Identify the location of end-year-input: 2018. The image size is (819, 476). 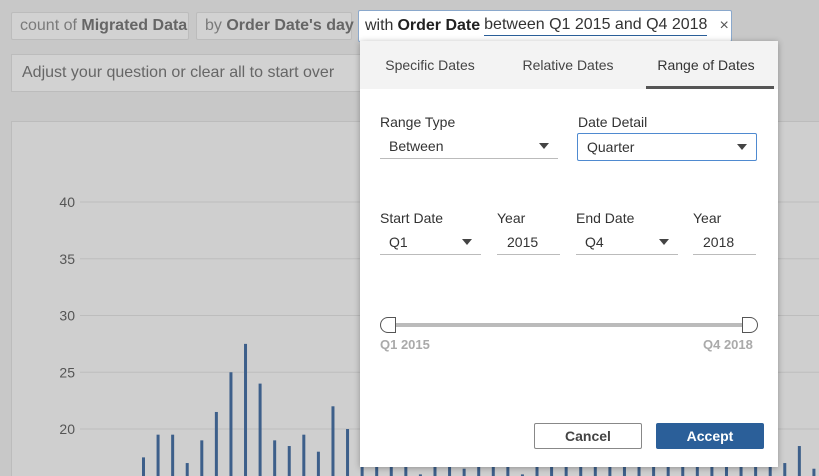
(724, 242).